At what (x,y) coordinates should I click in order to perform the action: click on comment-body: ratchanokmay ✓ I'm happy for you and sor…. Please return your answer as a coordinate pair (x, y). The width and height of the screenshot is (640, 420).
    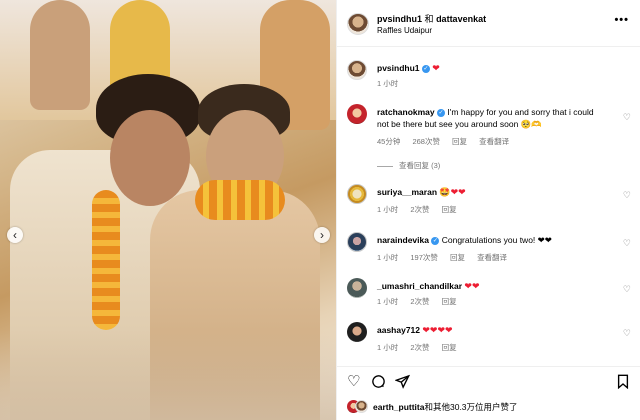
    Looking at the image, I should click on (492, 118).